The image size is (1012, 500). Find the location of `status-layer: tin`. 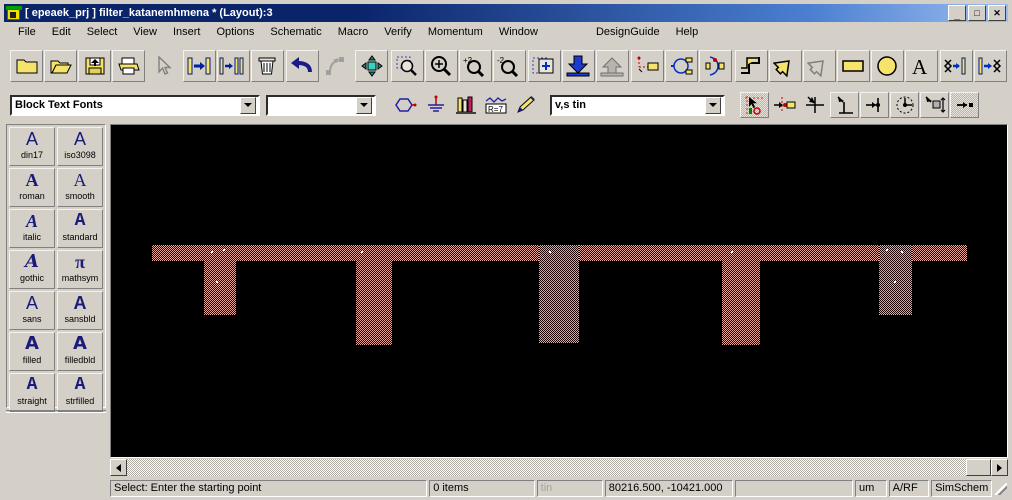

status-layer: tin is located at coordinates (569, 488).